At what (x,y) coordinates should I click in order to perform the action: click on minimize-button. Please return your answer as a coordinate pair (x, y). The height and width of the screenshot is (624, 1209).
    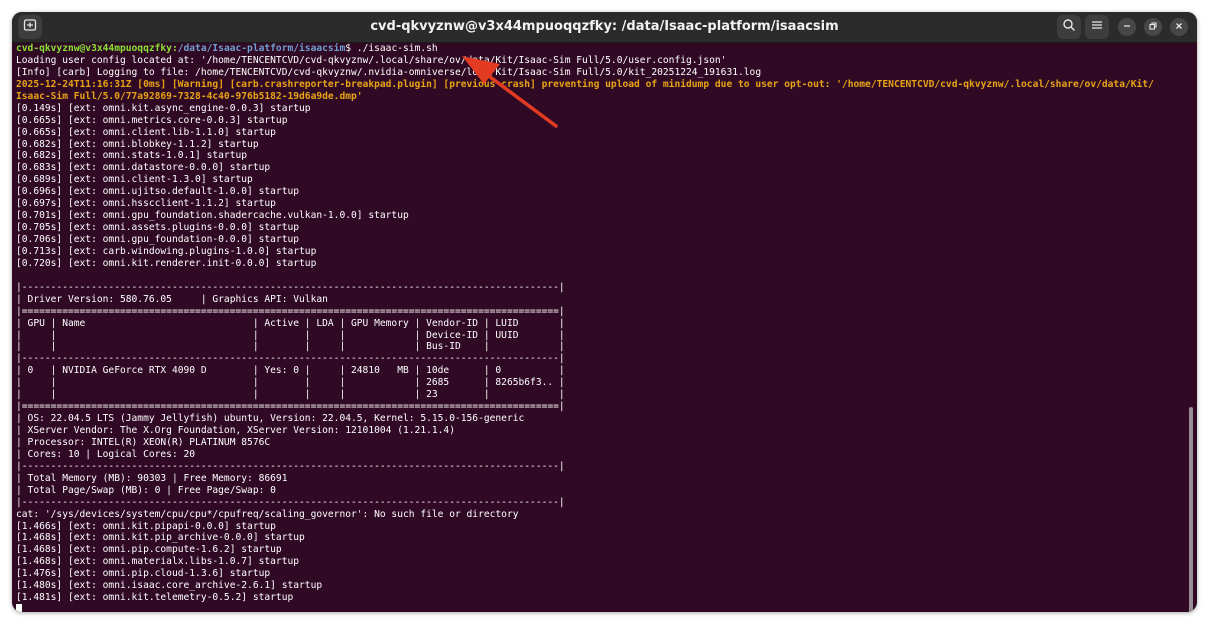
    Looking at the image, I should click on (1127, 27).